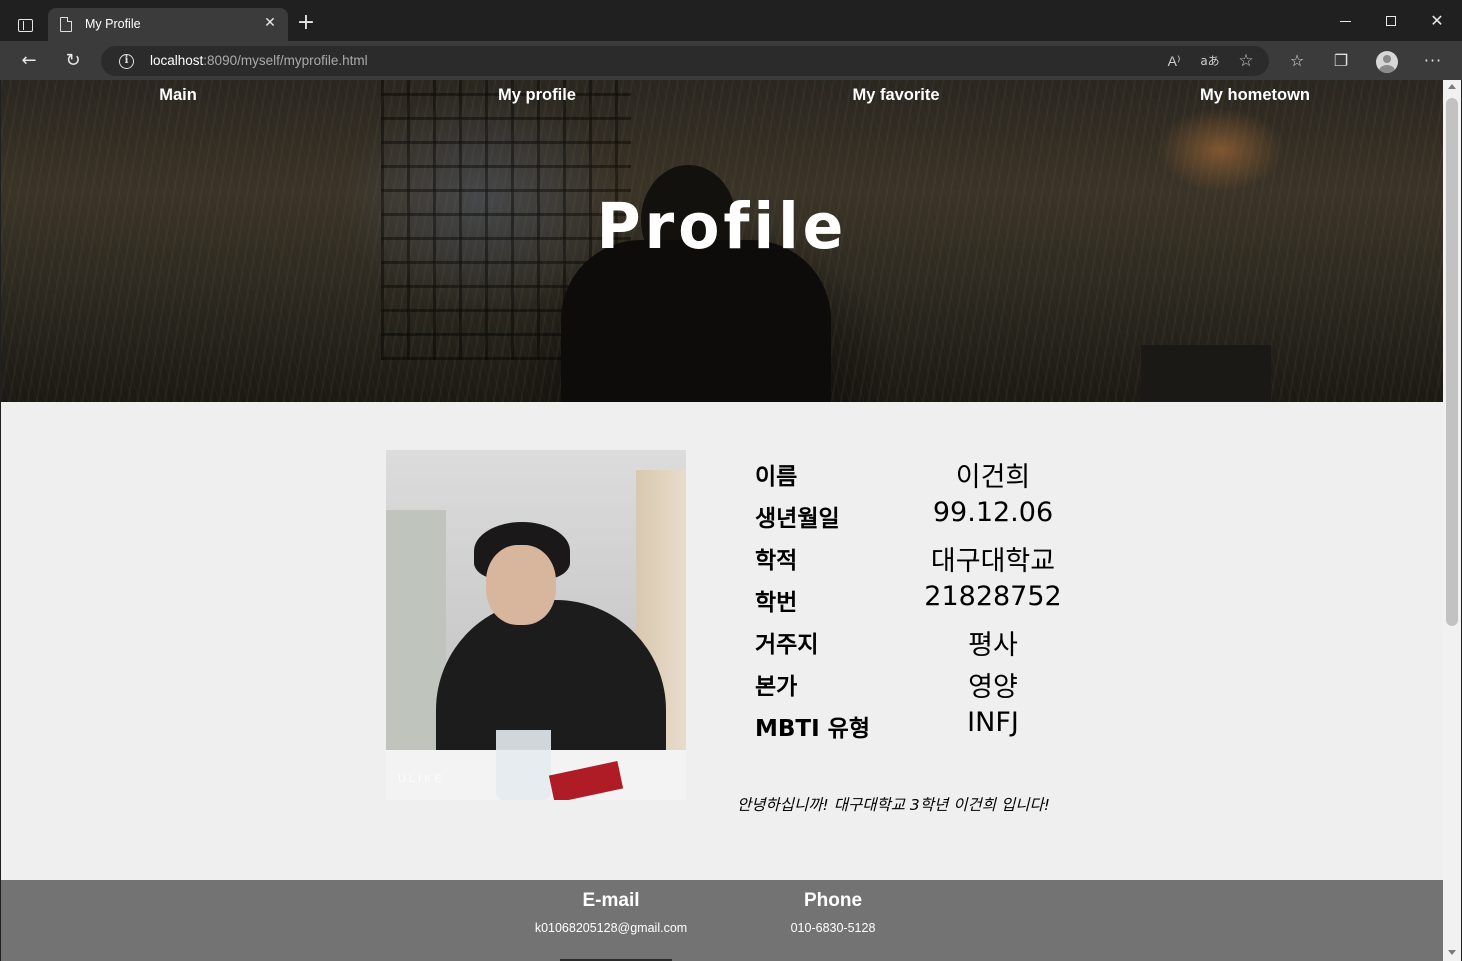 Image resolution: width=1462 pixels, height=961 pixels. I want to click on phone-value: 010-6830-5128, so click(833, 928).